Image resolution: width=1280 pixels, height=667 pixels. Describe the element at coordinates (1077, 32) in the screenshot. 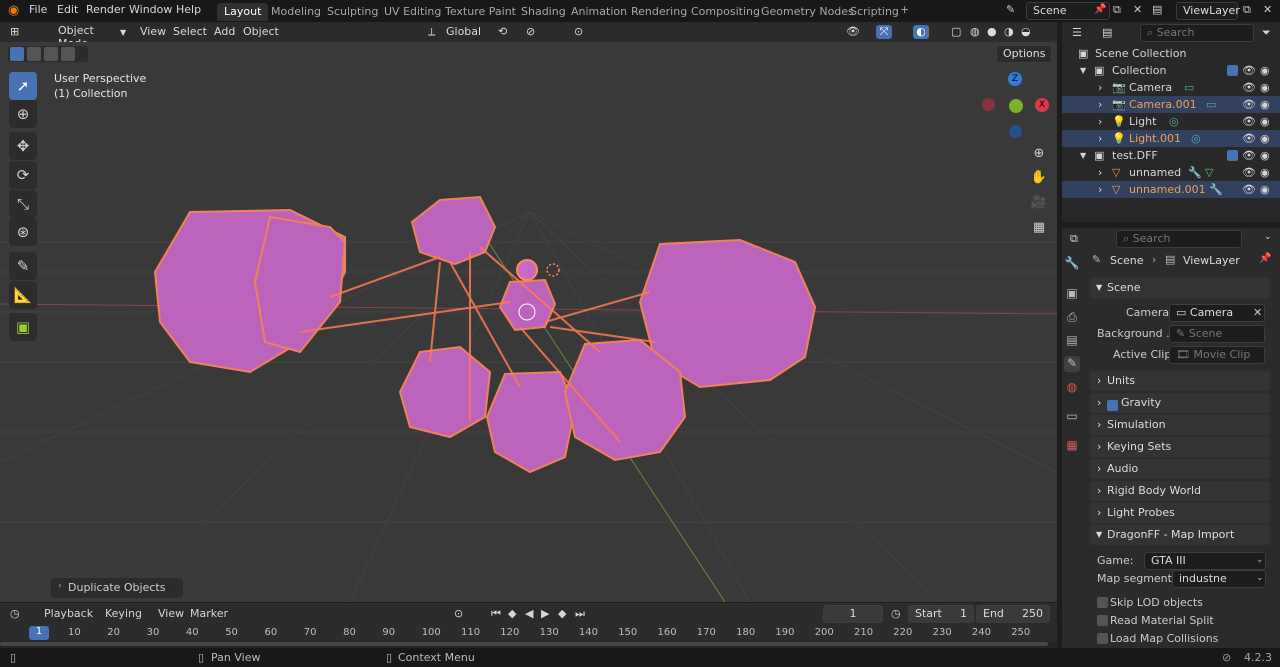

I see `outliner-editor-icon: ☰` at that location.